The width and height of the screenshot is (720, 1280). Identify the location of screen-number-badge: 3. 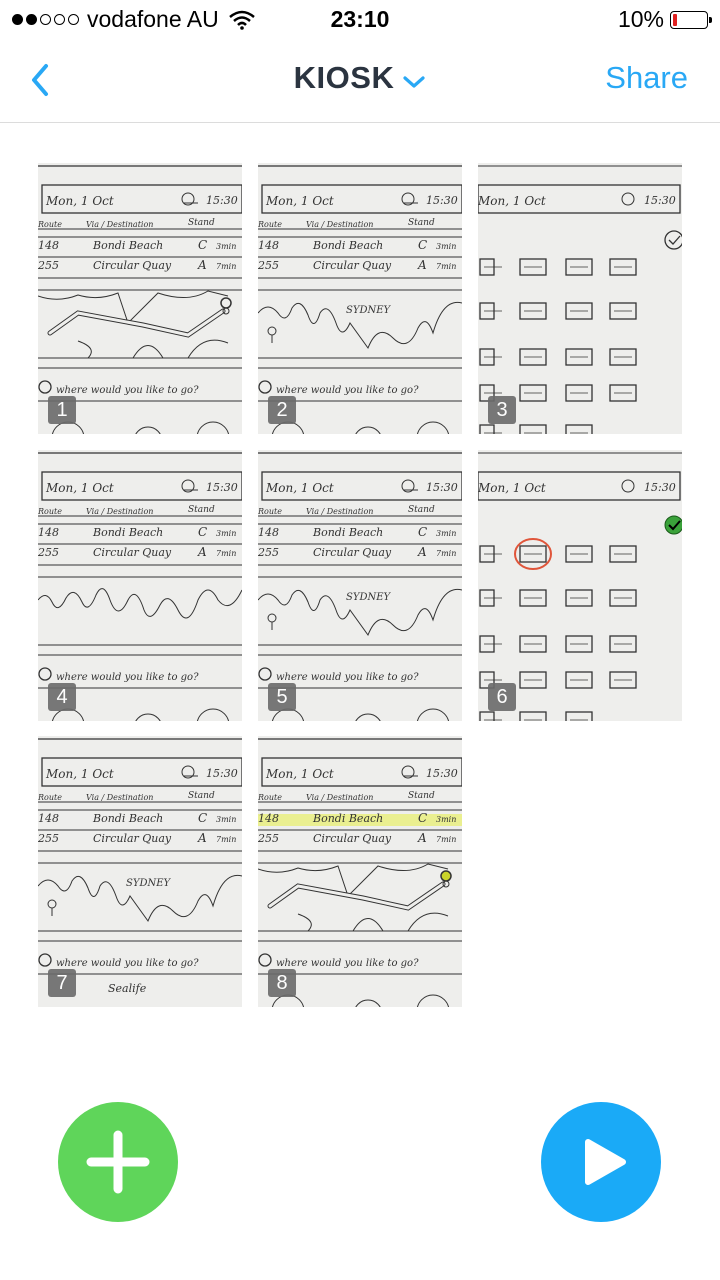
(502, 410).